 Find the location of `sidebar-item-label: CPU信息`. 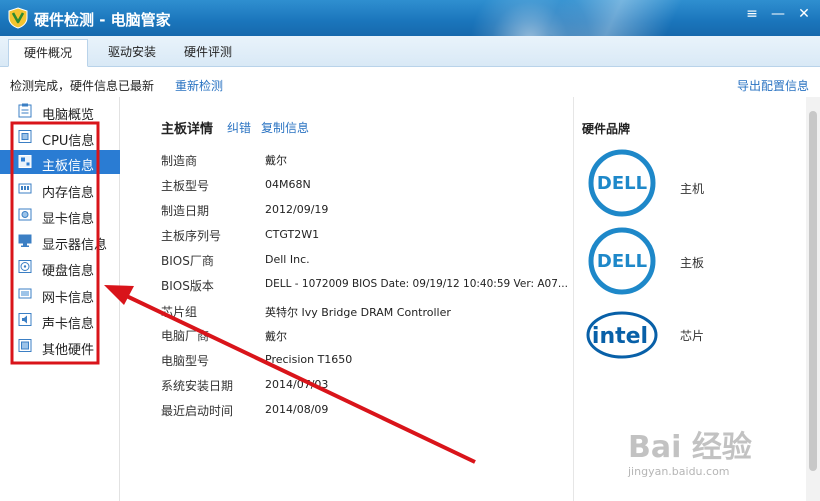

sidebar-item-label: CPU信息 is located at coordinates (68, 141).